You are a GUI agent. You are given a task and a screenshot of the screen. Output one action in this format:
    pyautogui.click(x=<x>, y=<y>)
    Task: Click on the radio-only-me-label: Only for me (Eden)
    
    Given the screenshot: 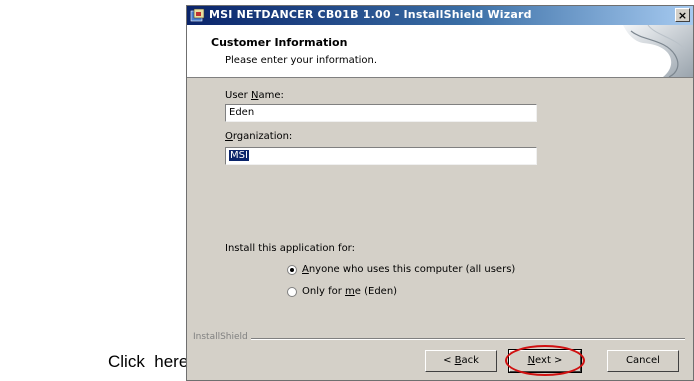 What is the action you would take?
    pyautogui.click(x=349, y=291)
    